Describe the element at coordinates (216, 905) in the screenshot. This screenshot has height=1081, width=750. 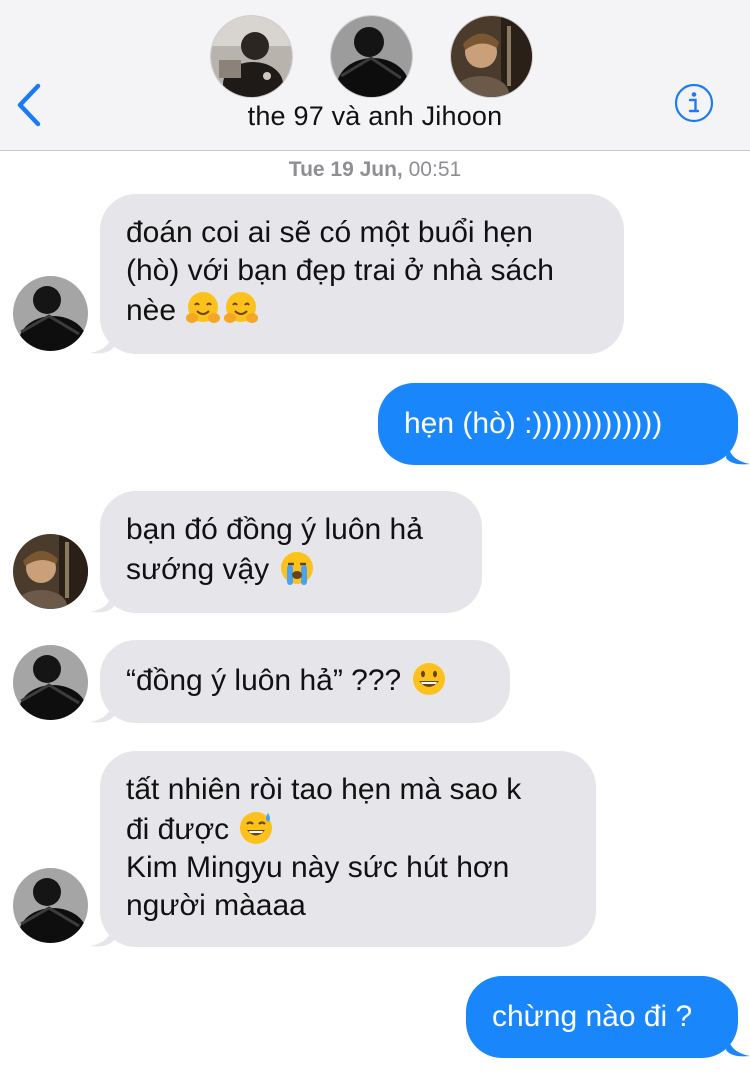
I see `message-line: người màaaa` at that location.